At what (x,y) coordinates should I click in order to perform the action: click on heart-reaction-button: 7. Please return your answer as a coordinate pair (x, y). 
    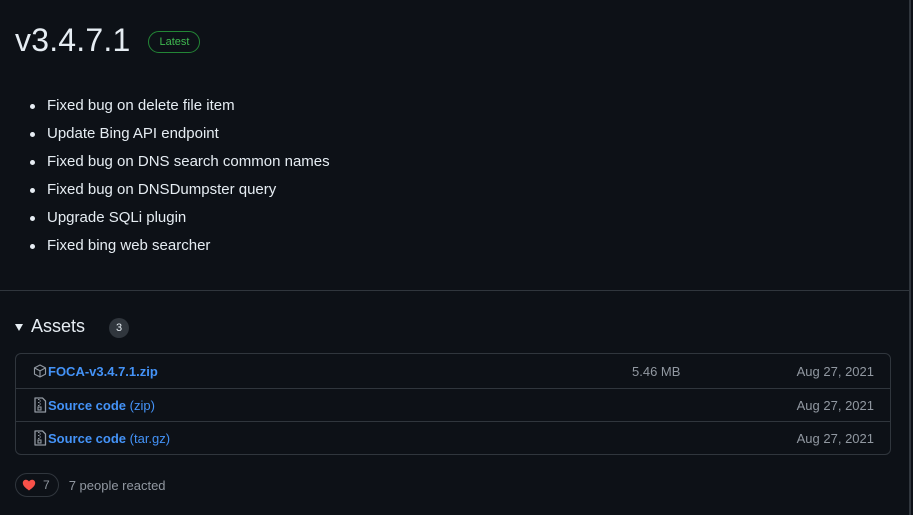
    Looking at the image, I should click on (37, 485).